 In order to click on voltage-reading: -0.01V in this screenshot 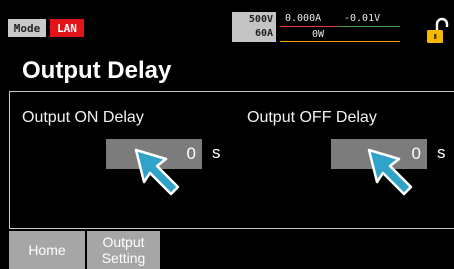, I will do `click(362, 18)`.